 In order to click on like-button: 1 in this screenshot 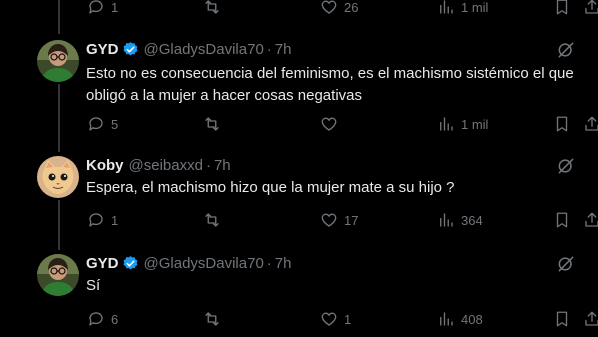, I will do `click(335, 319)`.